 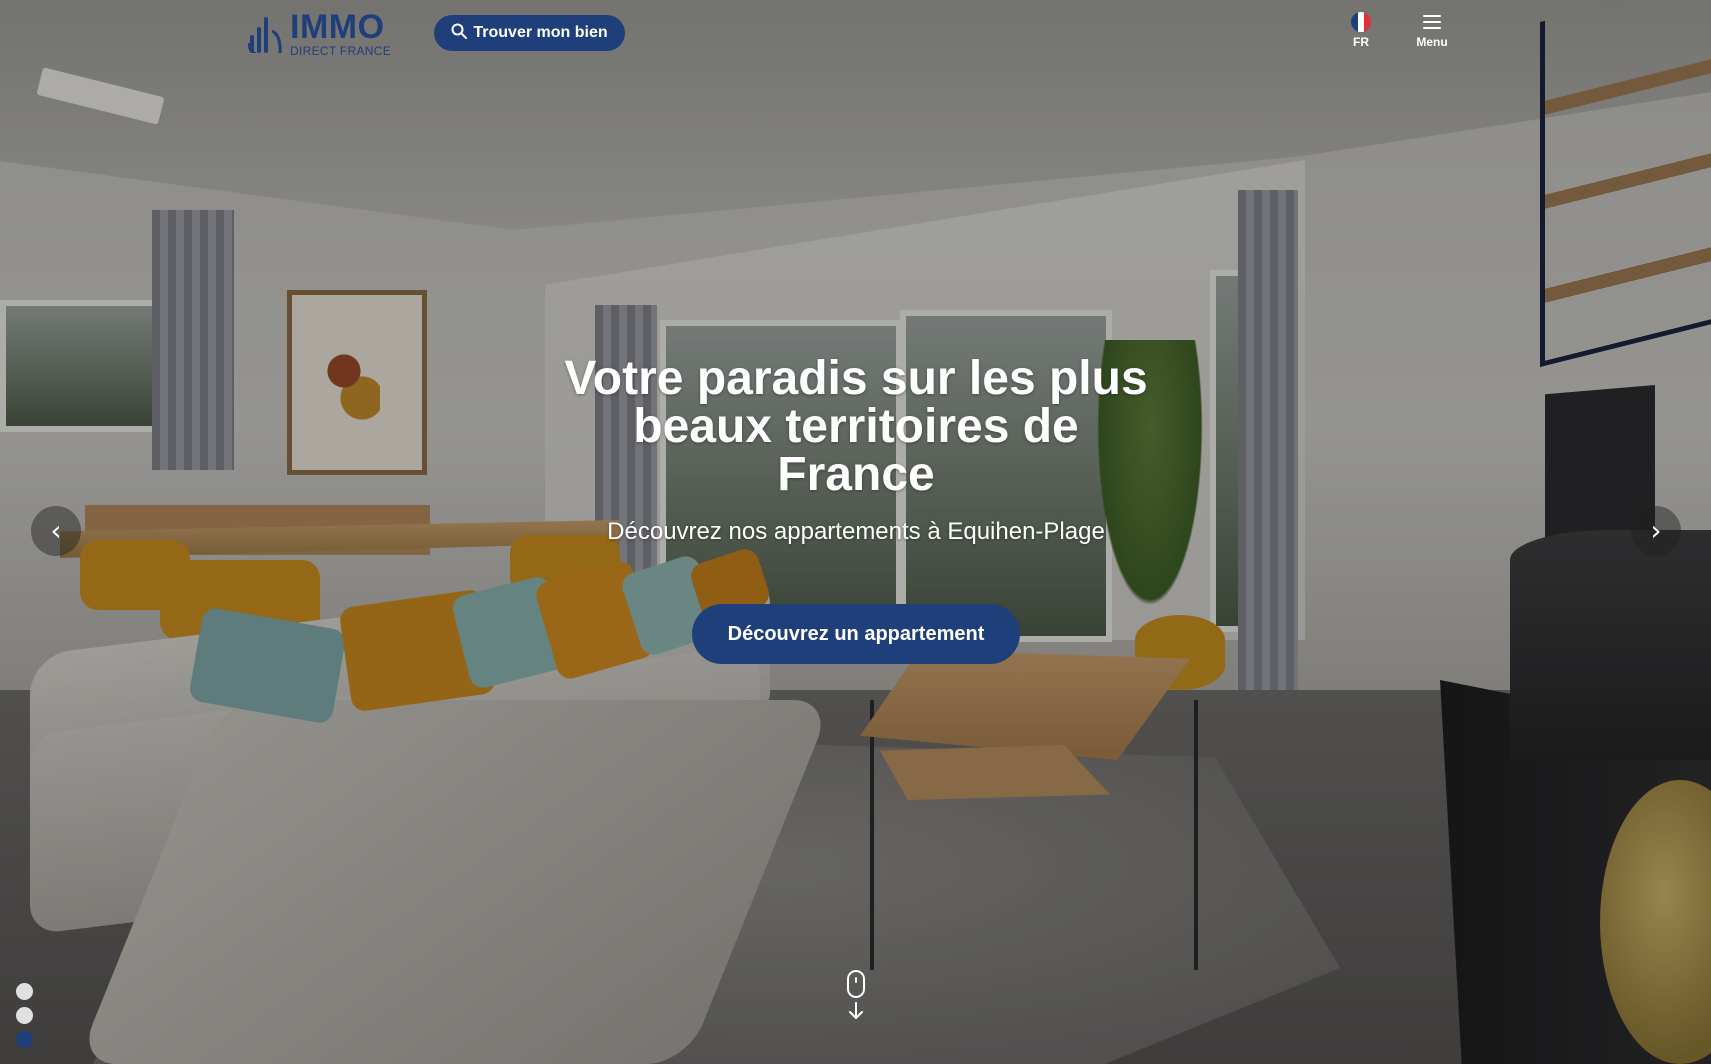 I want to click on find-property-button: Trouver mon bien, so click(x=529, y=33).